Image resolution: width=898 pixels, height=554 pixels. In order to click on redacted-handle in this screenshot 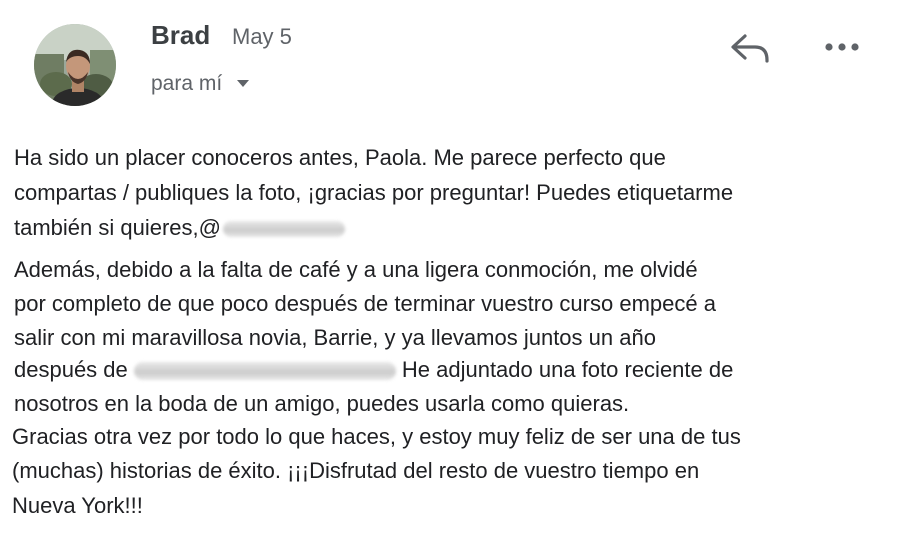, I will do `click(284, 229)`.